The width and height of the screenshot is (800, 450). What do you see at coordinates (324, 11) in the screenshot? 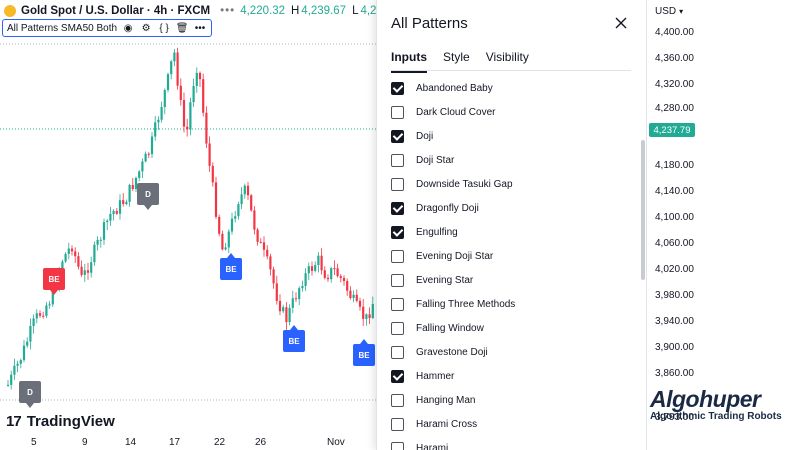
I see `ohlc-high-value: 4,239.67` at bounding box center [324, 11].